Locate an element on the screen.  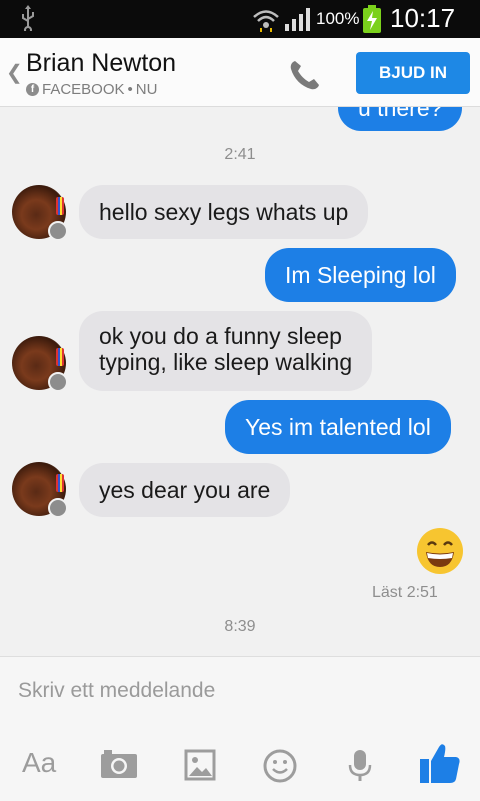
subtitle-status: NU is located at coordinates (146, 89).